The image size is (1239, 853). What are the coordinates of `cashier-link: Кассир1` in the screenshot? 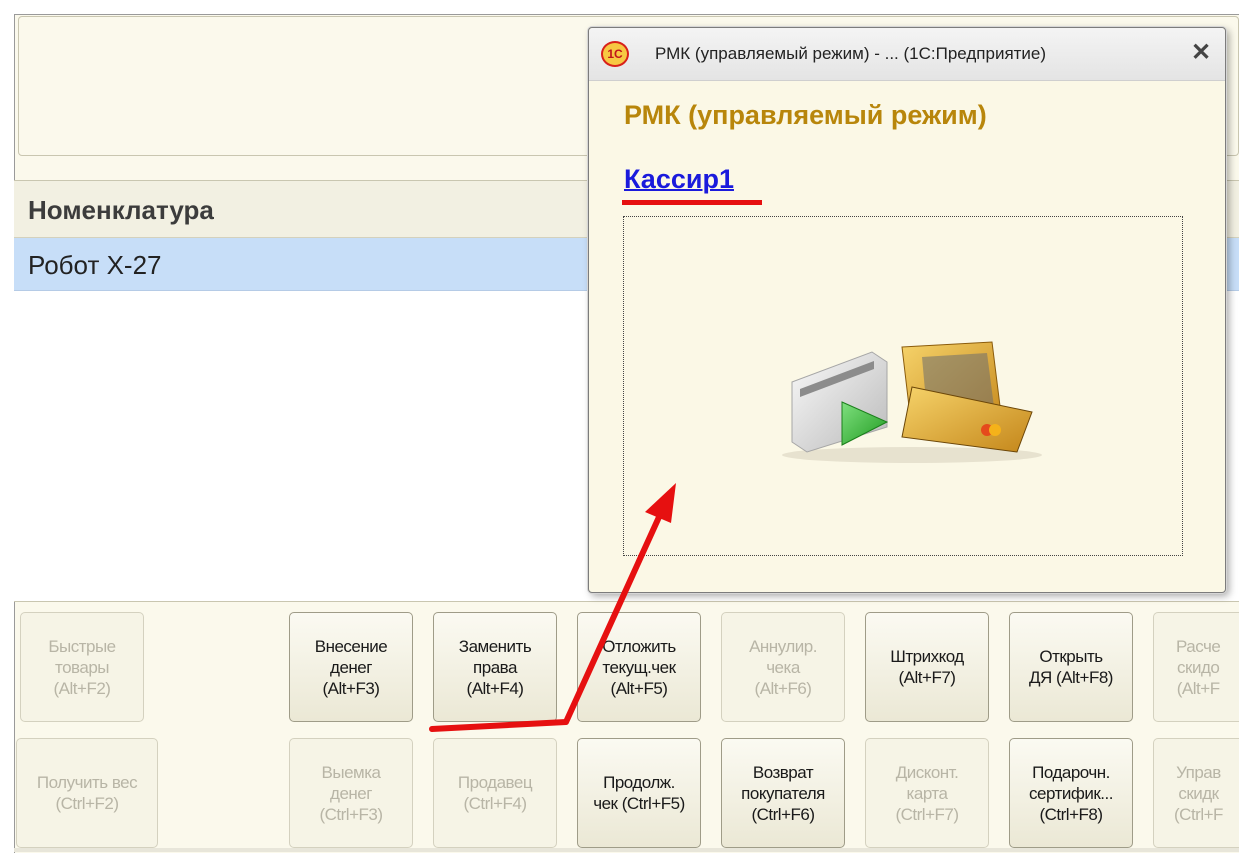 It's located at (679, 179).